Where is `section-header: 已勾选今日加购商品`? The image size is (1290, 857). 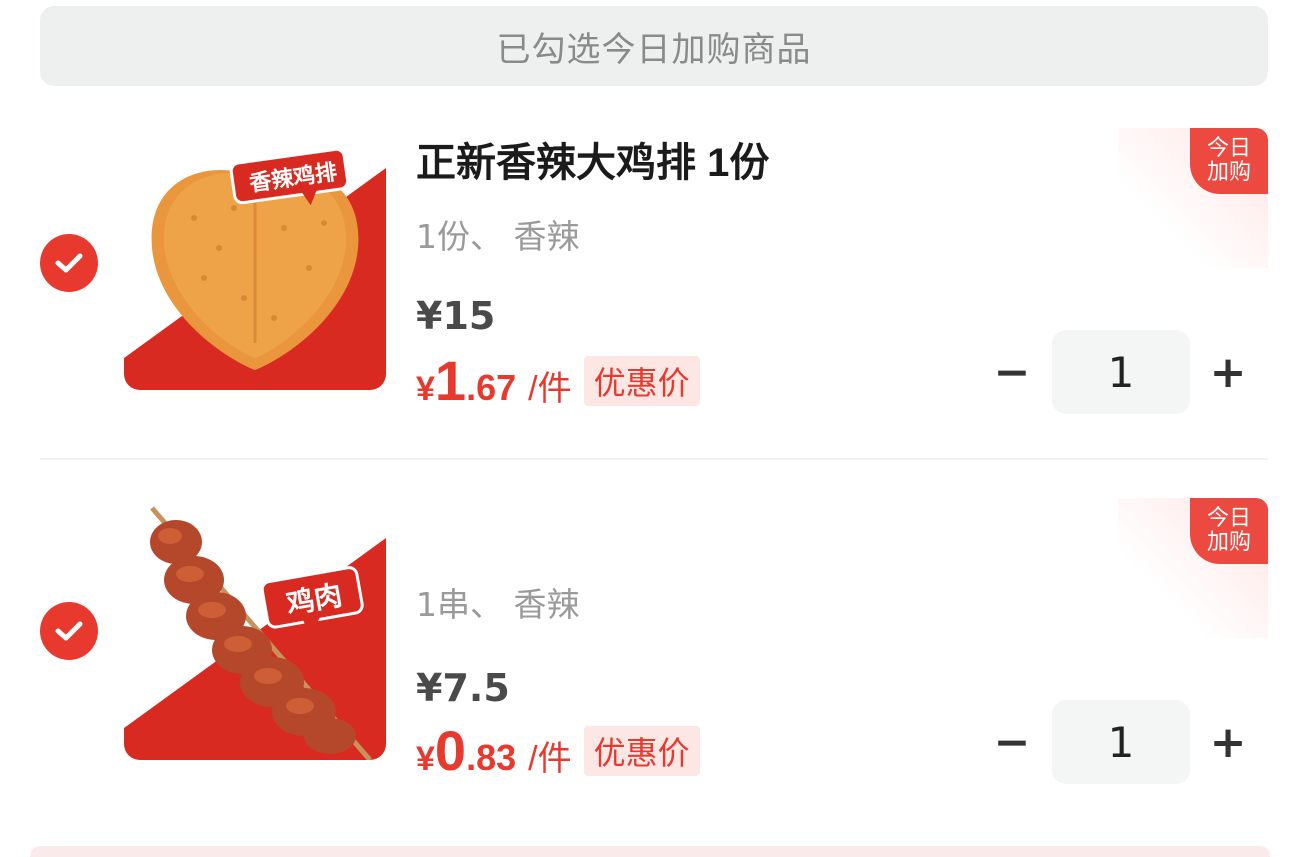
section-header: 已勾选今日加购商品 is located at coordinates (654, 46).